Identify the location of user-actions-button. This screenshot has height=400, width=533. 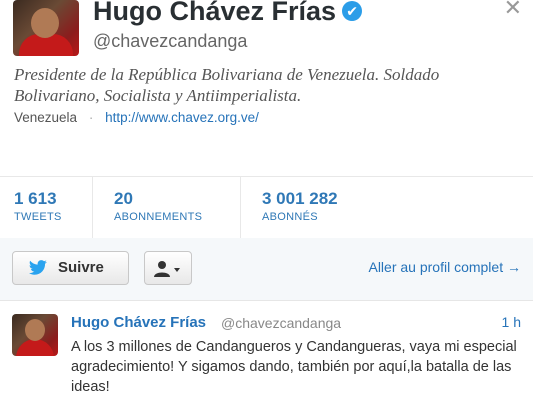
(168, 268).